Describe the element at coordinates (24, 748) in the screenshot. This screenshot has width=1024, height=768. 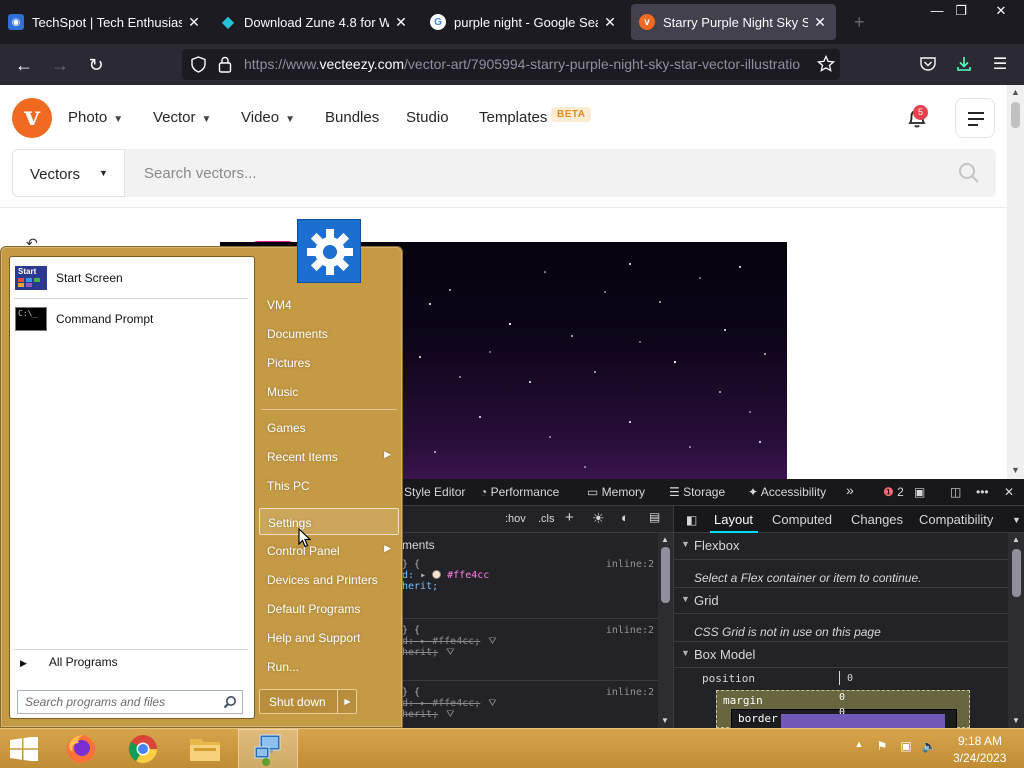
I see `start-button` at that location.